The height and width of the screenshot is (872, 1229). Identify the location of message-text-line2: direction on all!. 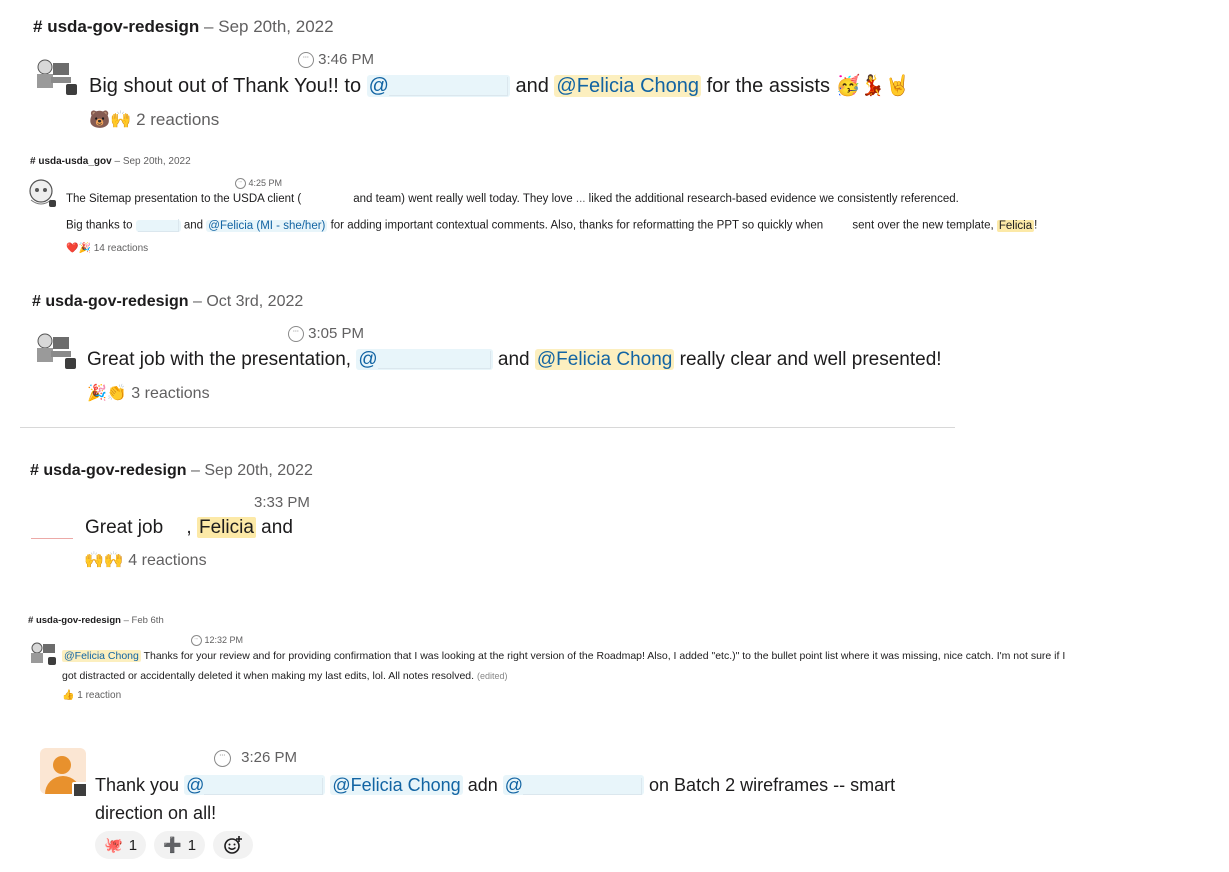
(156, 813).